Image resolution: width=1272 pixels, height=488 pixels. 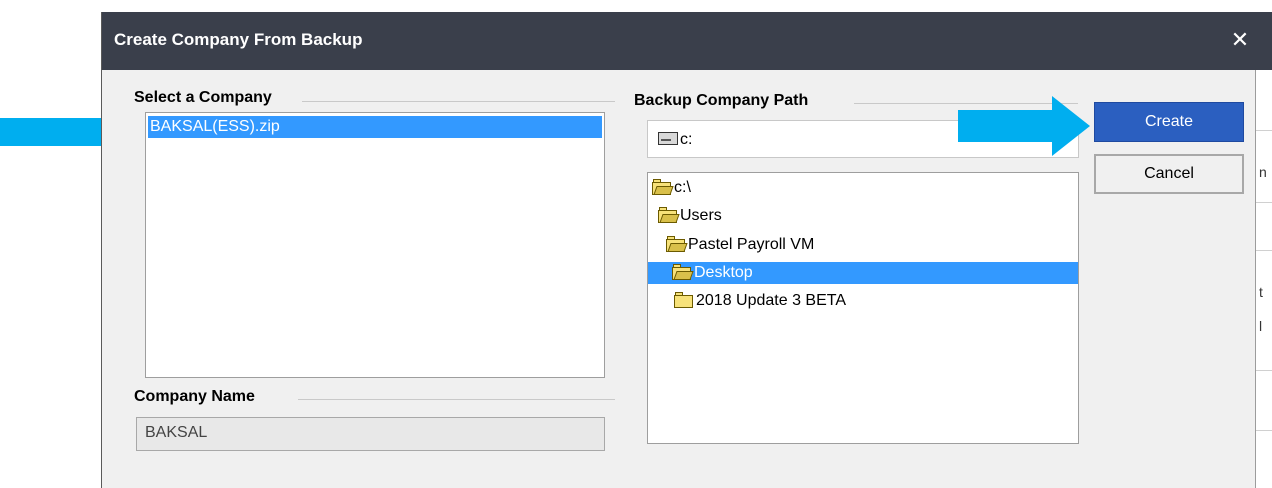 What do you see at coordinates (687, 41) in the screenshot?
I see `dialog-titlebar: Create Company From Backup ✕` at bounding box center [687, 41].